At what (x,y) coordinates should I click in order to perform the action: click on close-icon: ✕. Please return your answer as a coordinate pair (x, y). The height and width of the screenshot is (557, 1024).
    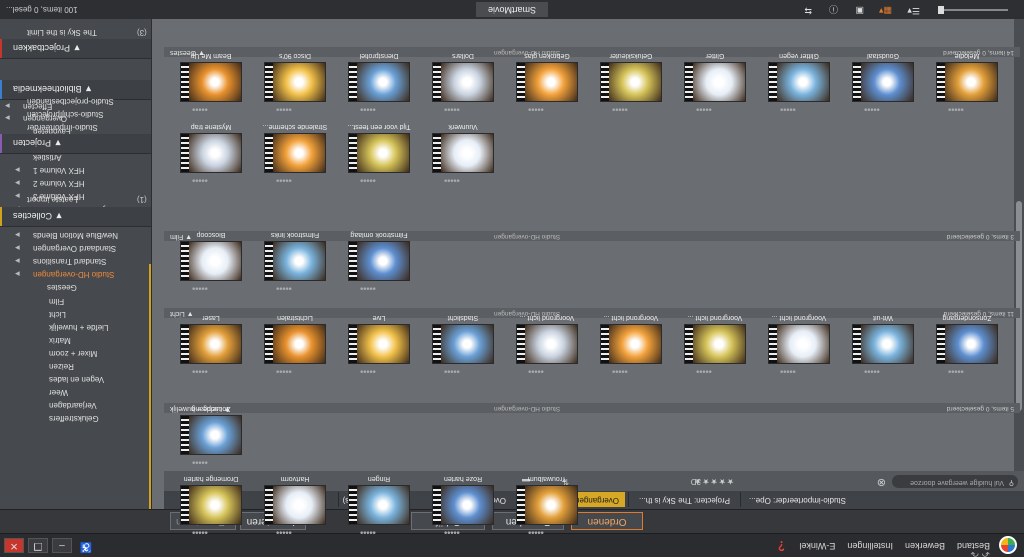
    Looking at the image, I should click on (14, 545).